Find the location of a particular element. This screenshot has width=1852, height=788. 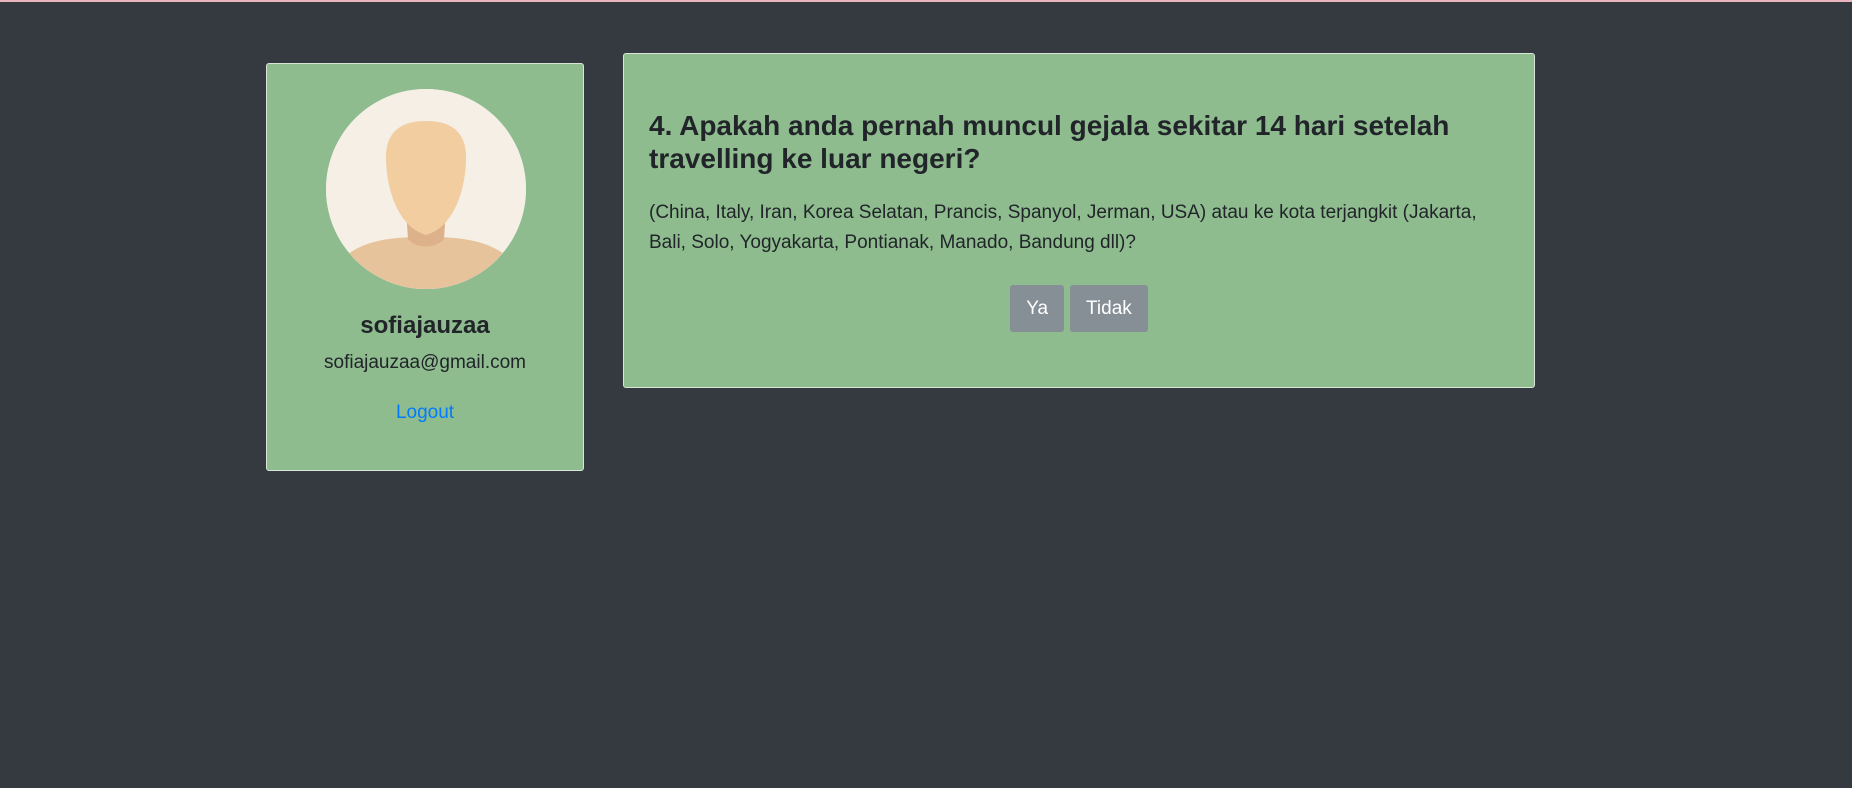

no-button: Tidak is located at coordinates (1109, 308).